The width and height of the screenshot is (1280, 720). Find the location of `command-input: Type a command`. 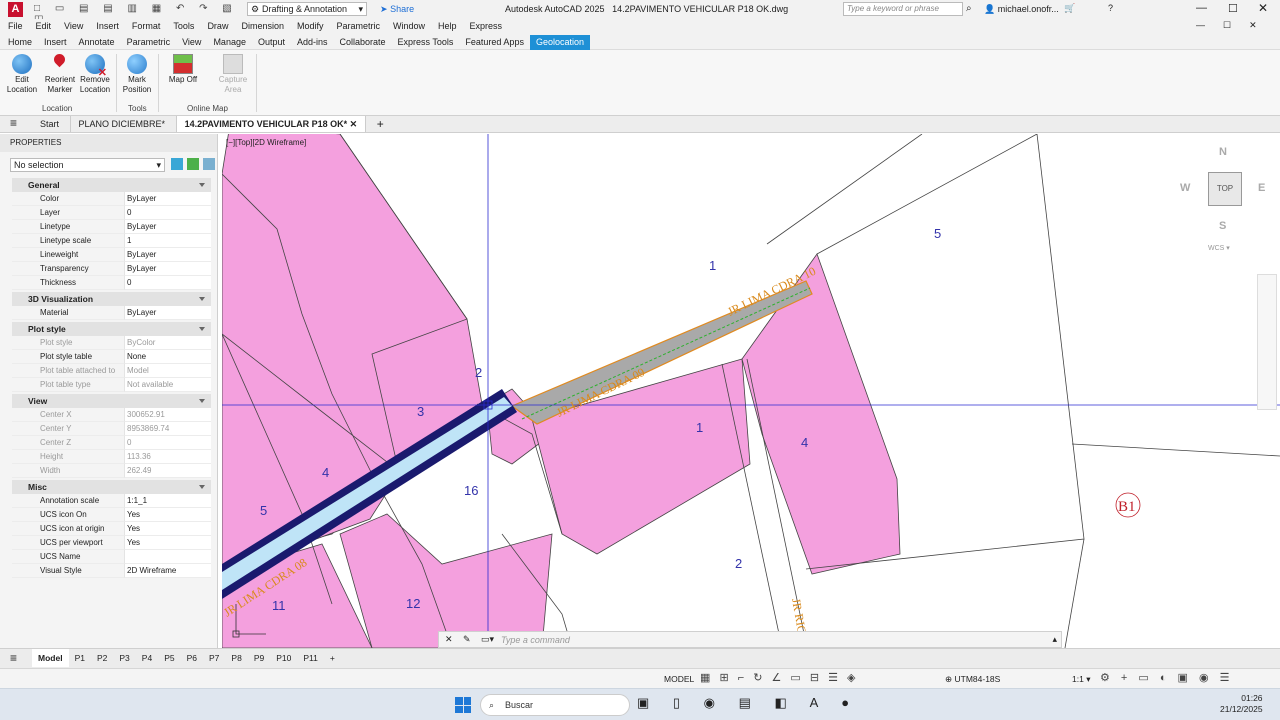

command-input: Type a command is located at coordinates (535, 640).